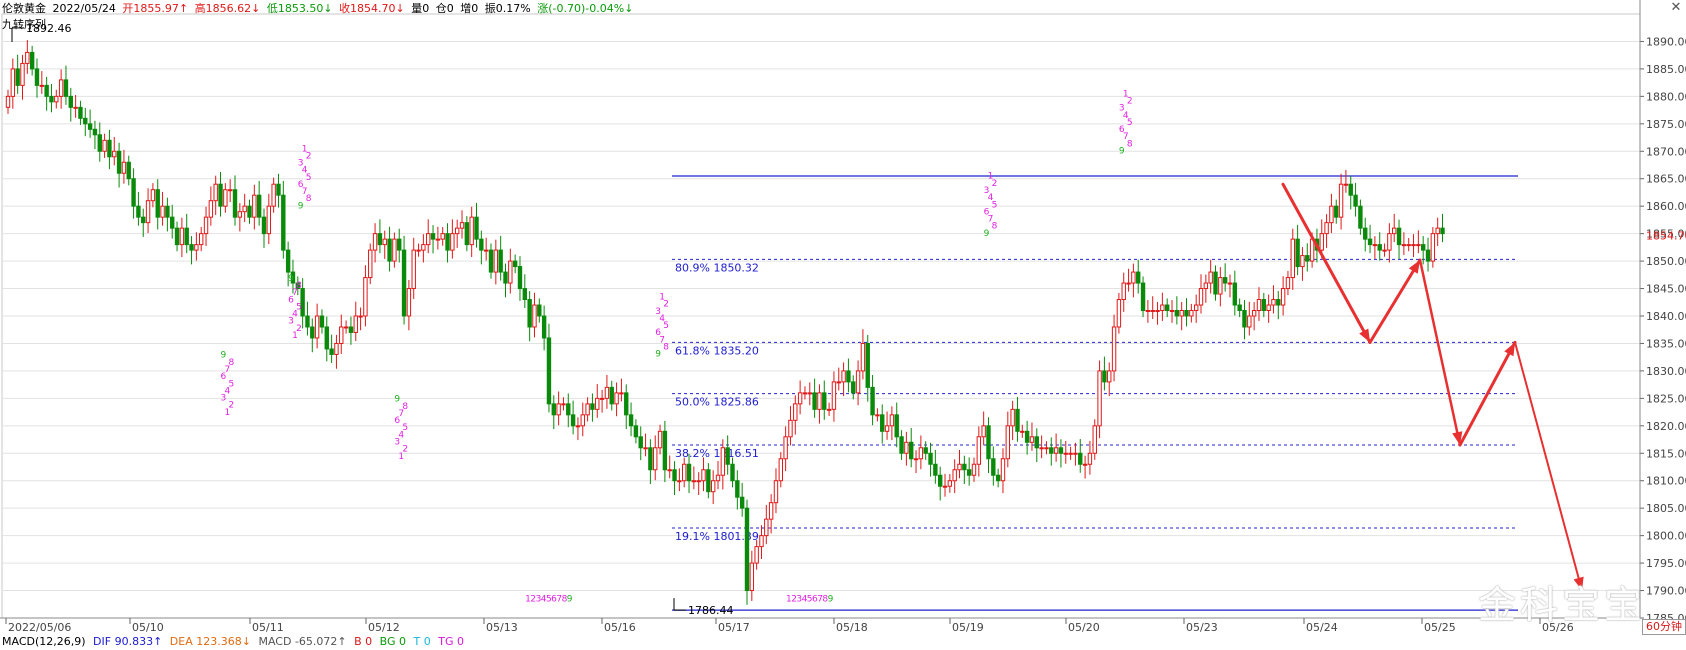 This screenshot has width=1686, height=650. I want to click on forecast-arrow-head, so click(1509, 349).